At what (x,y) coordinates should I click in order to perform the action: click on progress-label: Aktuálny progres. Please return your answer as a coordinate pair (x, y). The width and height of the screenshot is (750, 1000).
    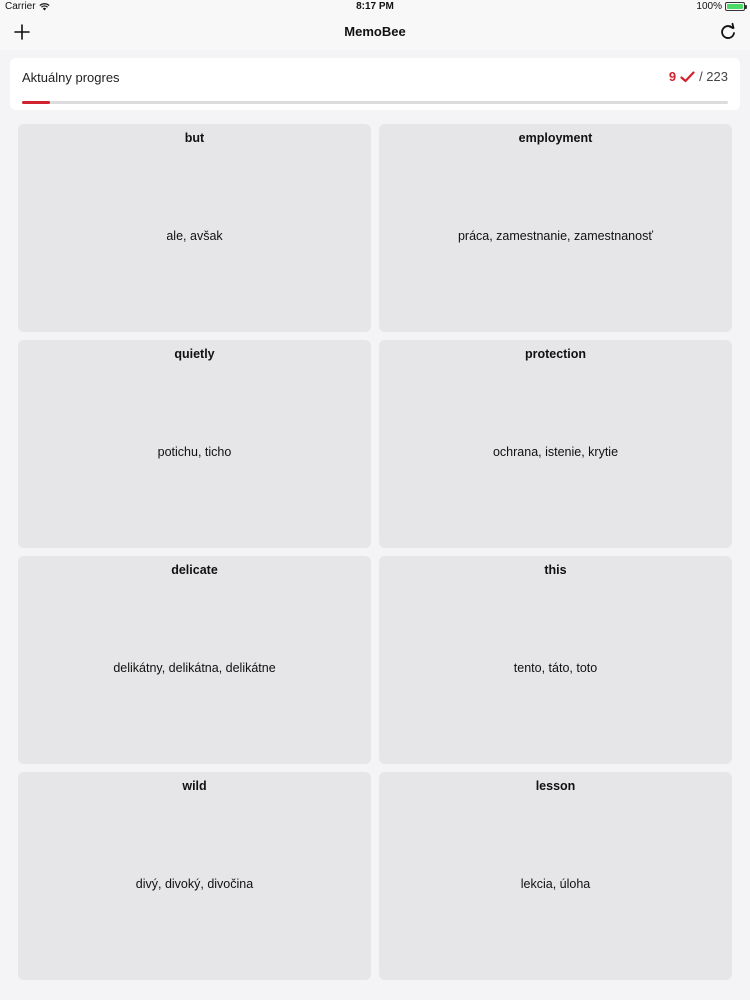
    Looking at the image, I should click on (71, 77).